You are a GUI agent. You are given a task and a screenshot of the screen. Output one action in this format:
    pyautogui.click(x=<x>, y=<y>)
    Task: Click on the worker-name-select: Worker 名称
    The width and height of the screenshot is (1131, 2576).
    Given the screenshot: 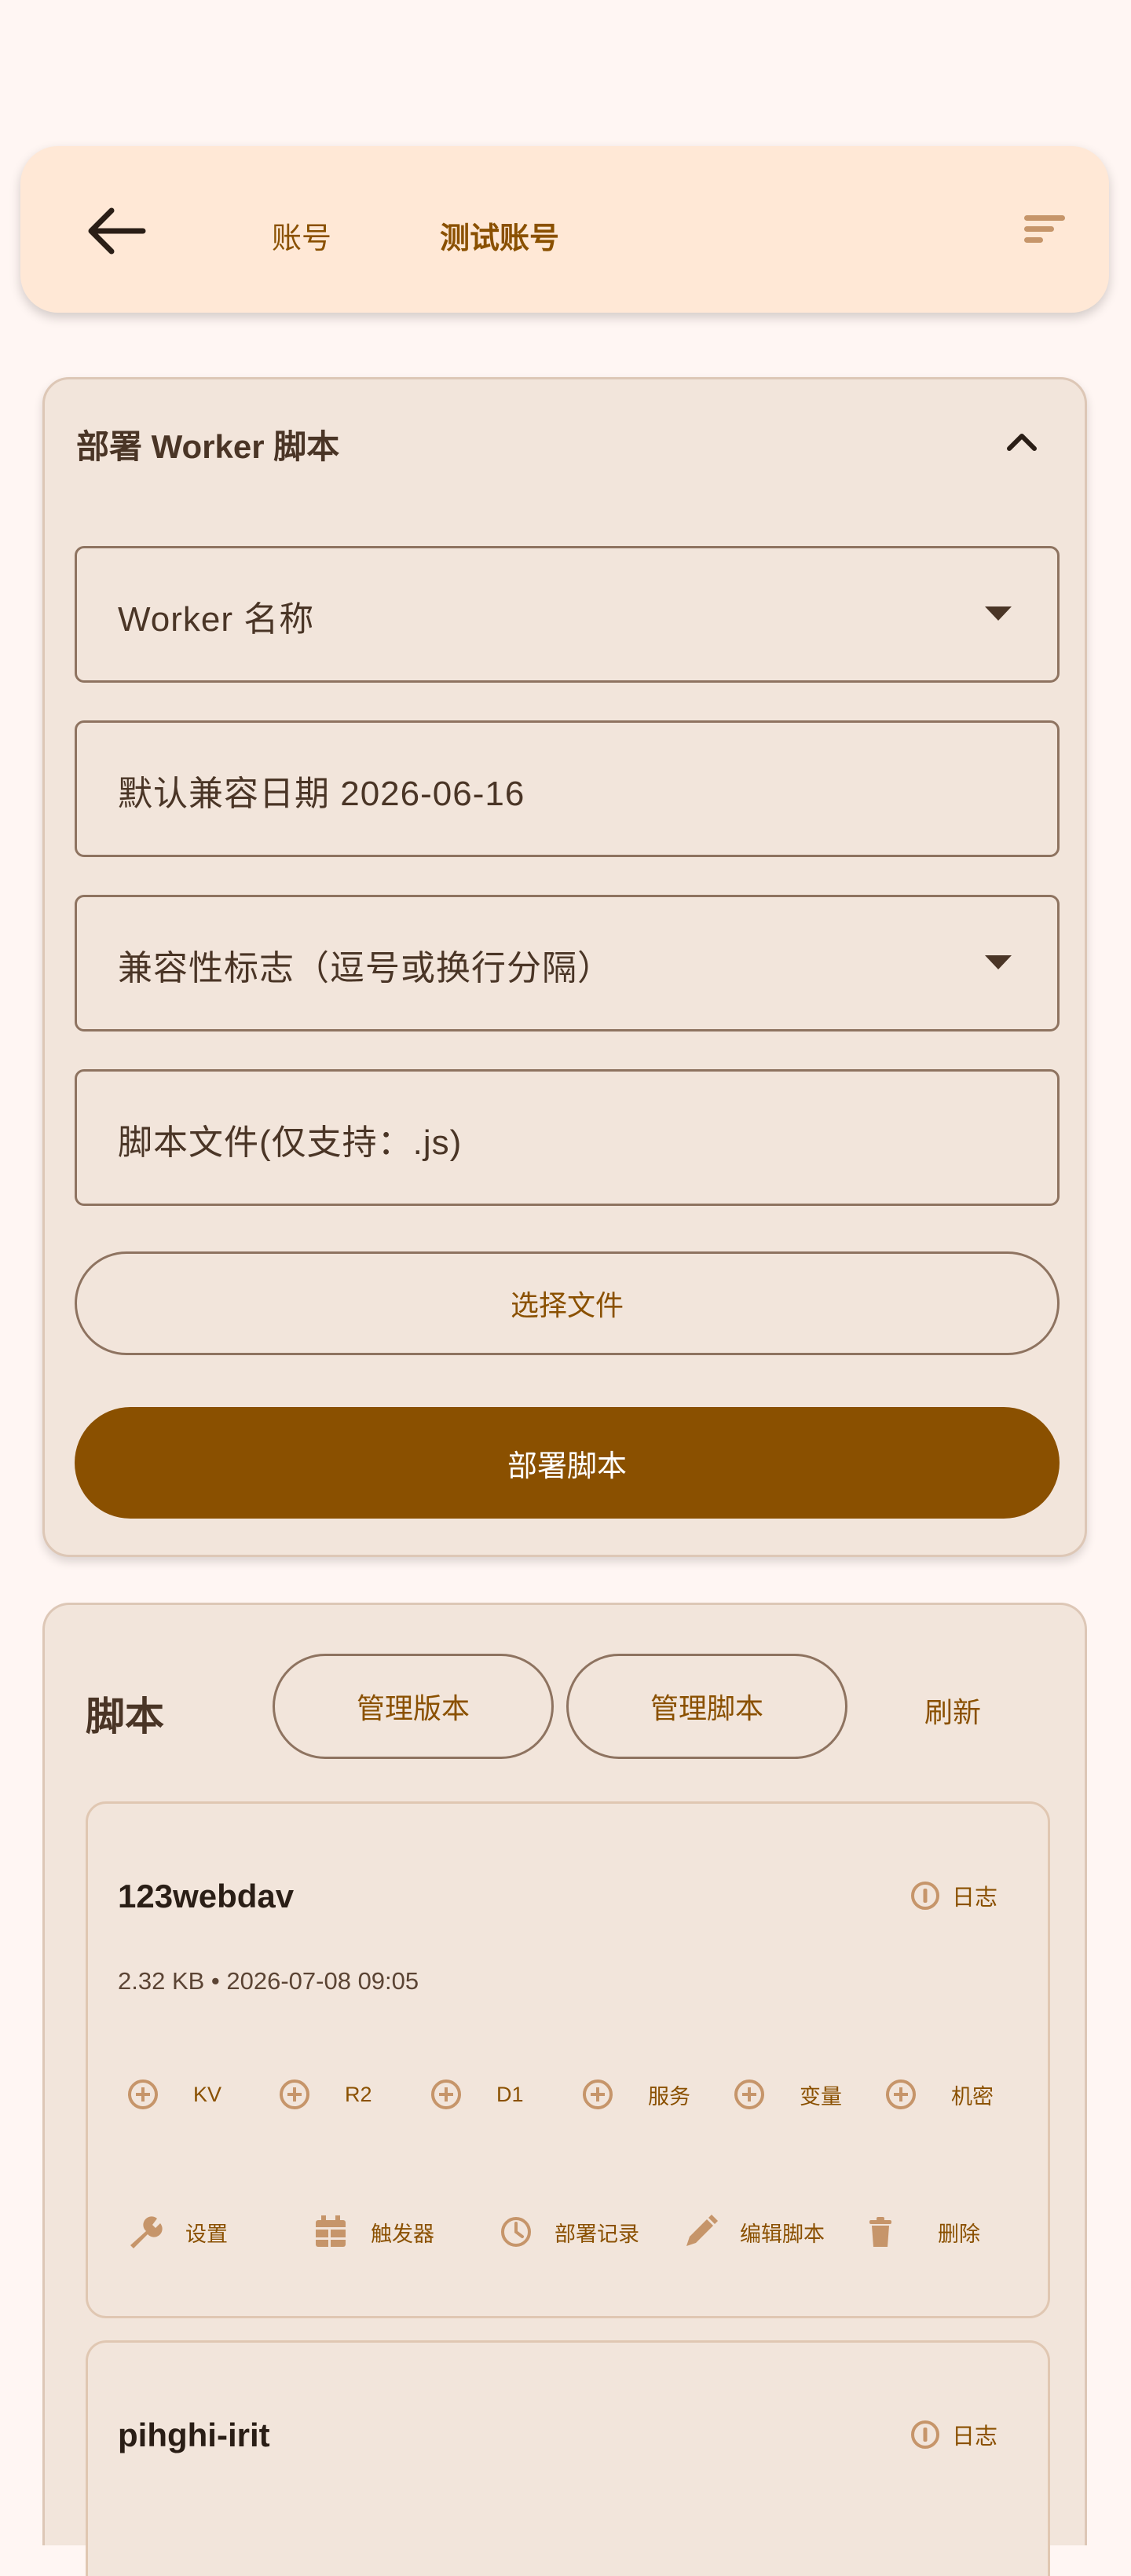 What is the action you would take?
    pyautogui.click(x=567, y=614)
    